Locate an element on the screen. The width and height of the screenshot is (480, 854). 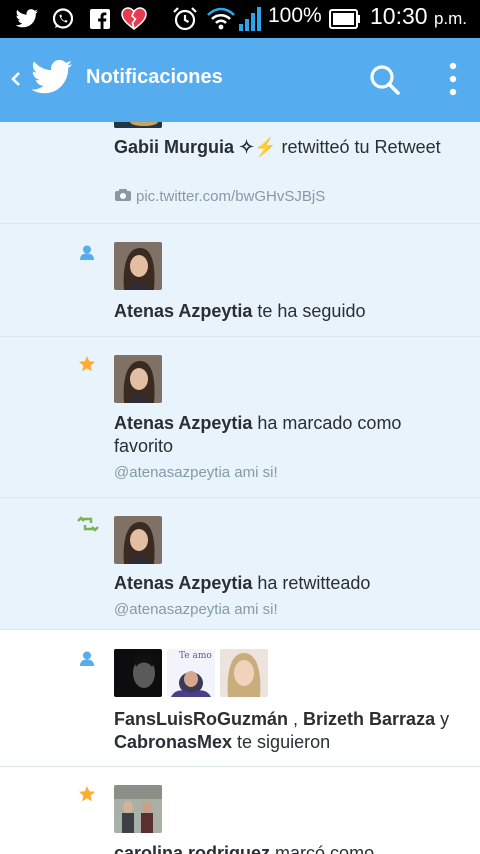
user-name: FansLuisRoGuzmán is located at coordinates (201, 719).